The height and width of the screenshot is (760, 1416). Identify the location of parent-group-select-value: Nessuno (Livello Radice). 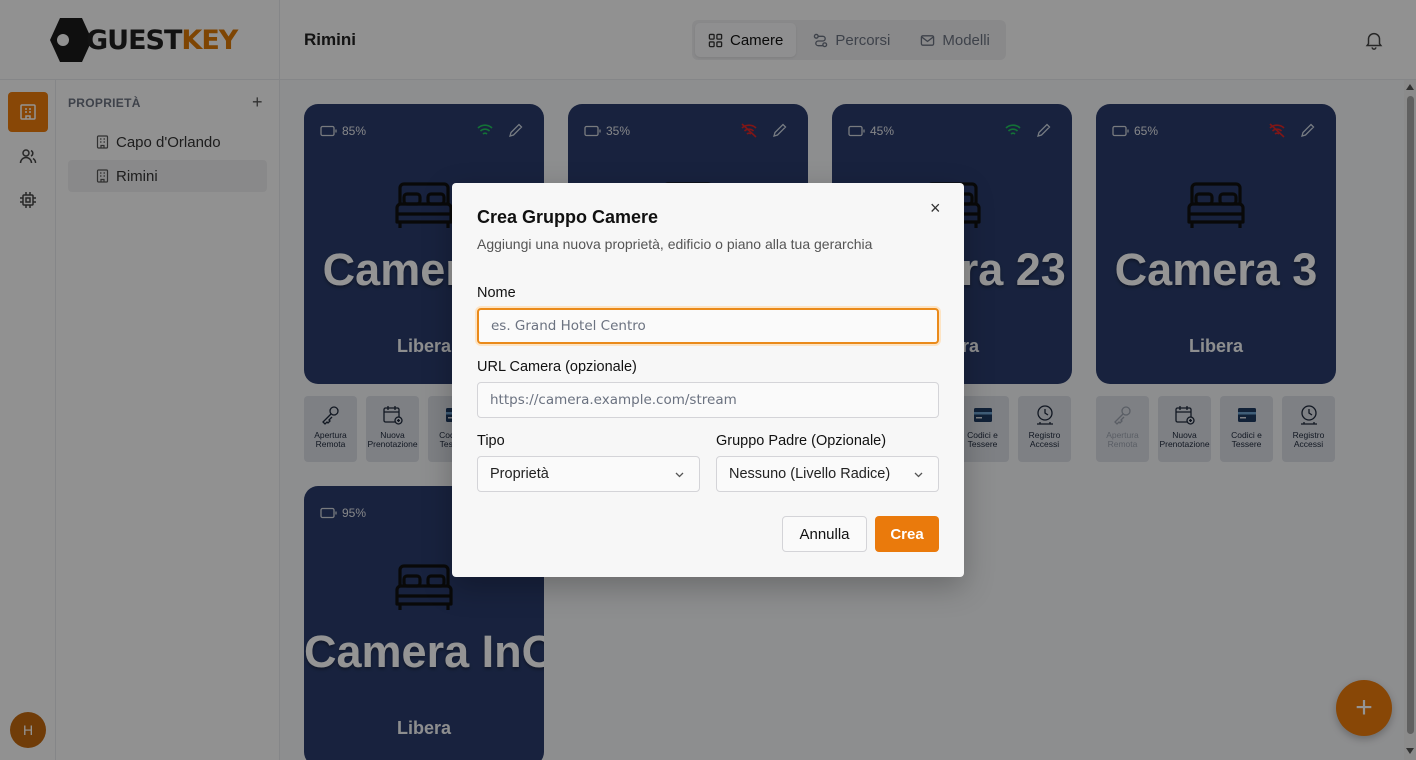
(810, 474).